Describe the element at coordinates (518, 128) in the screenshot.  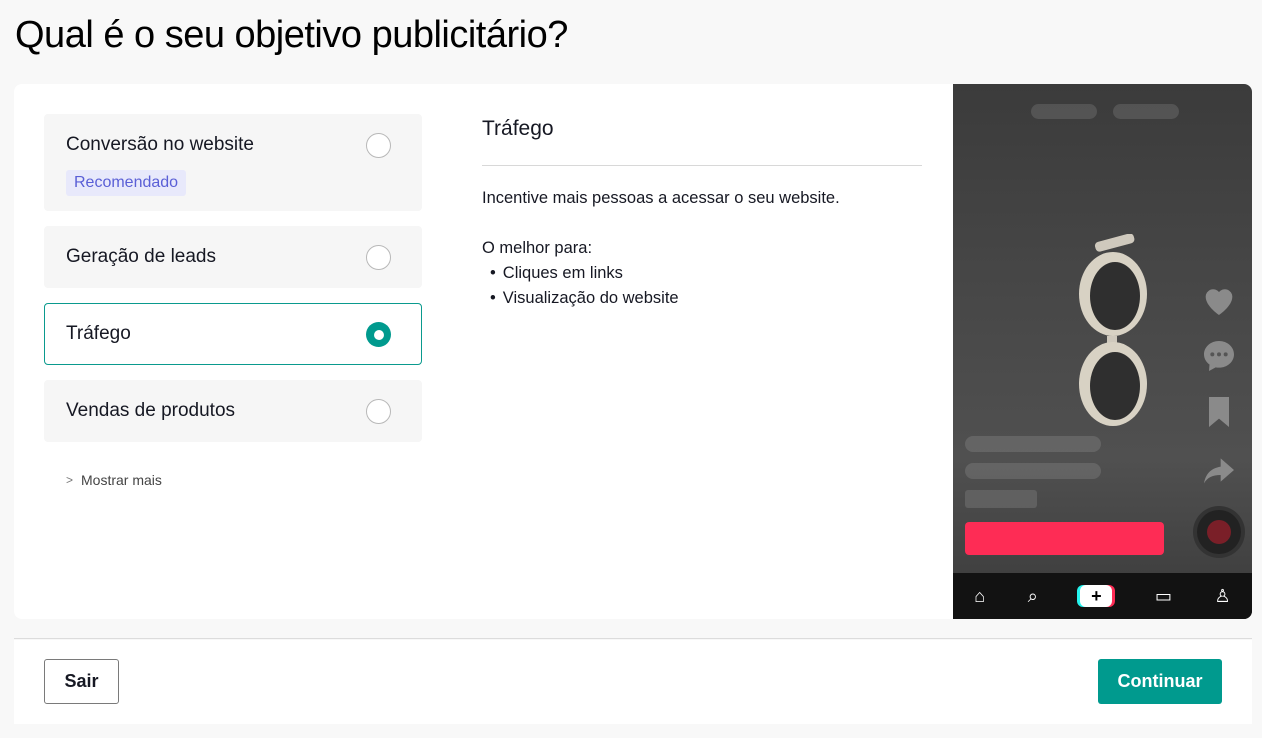
I see `detail-title: Tráfego` at that location.